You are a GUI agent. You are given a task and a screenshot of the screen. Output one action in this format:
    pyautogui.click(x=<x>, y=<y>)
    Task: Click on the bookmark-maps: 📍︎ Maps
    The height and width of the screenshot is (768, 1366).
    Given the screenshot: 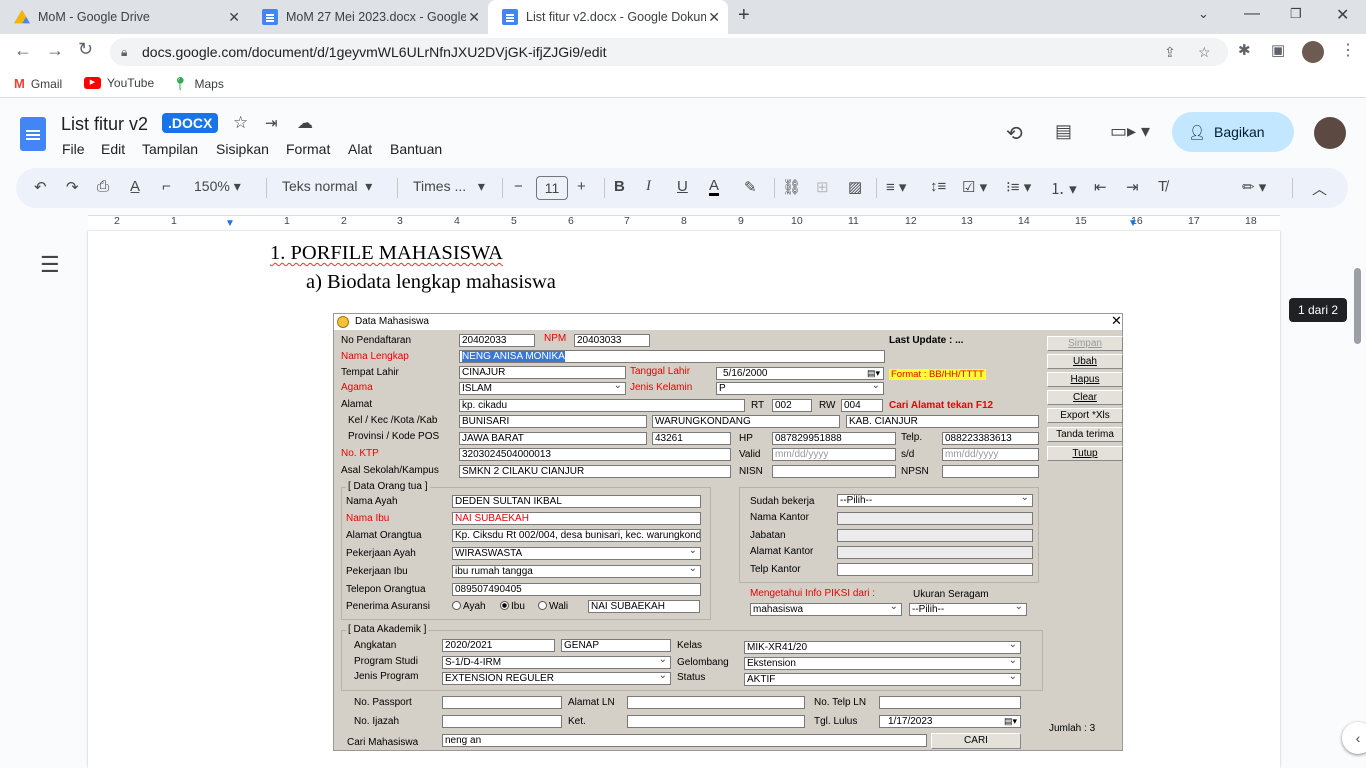 What is the action you would take?
    pyautogui.click(x=198, y=84)
    